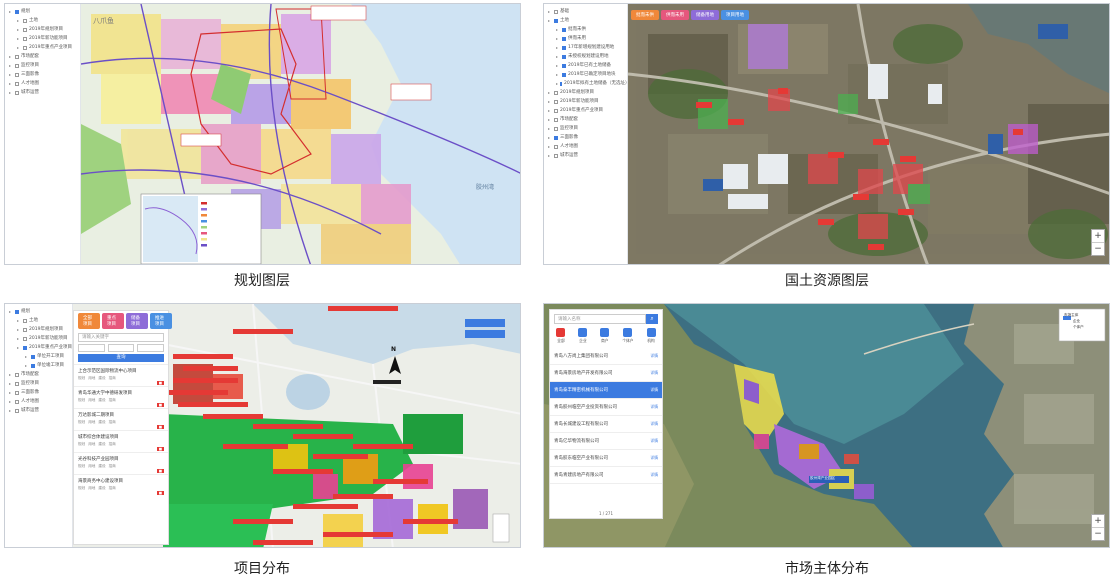  What do you see at coordinates (42, 38) in the screenshot?
I see `layer-tree-item: ▸ 2019年新功能项目` at bounding box center [42, 38].